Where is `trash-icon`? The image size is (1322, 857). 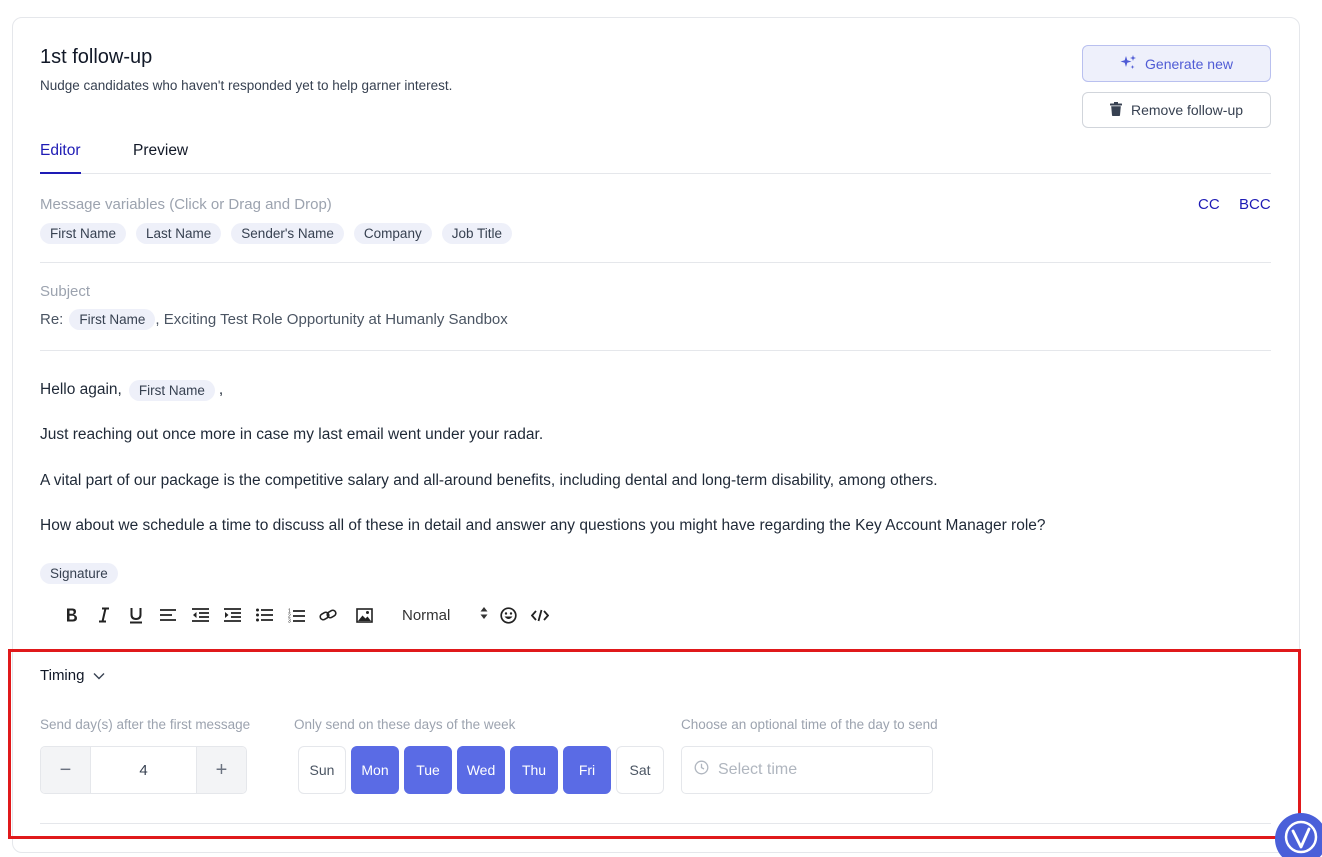
trash-icon is located at coordinates (1115, 110).